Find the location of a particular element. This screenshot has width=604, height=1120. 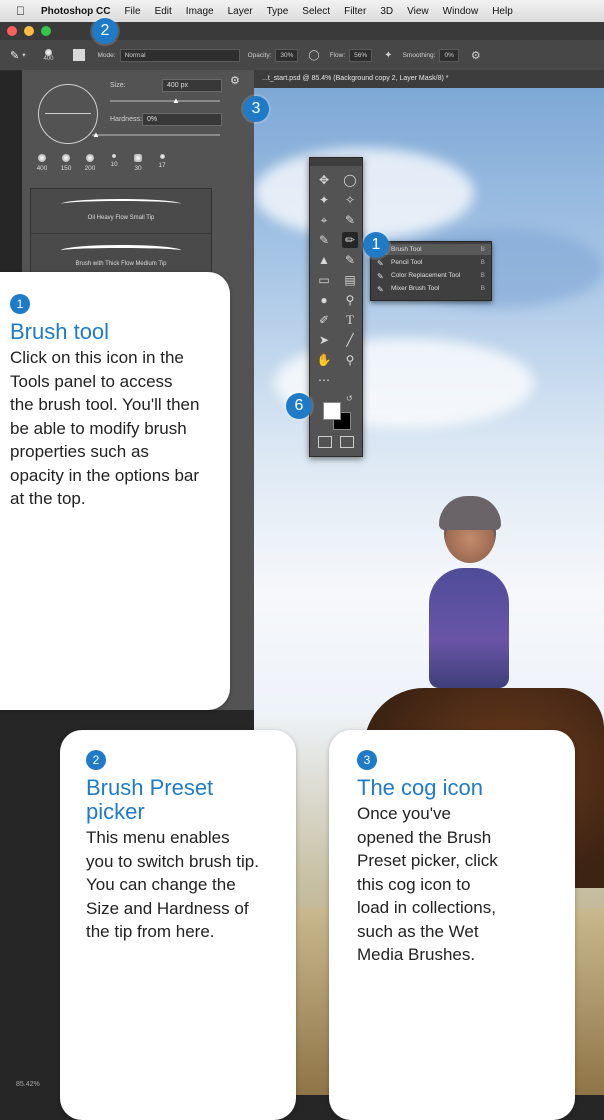

screen-mode-icon is located at coordinates (347, 442).